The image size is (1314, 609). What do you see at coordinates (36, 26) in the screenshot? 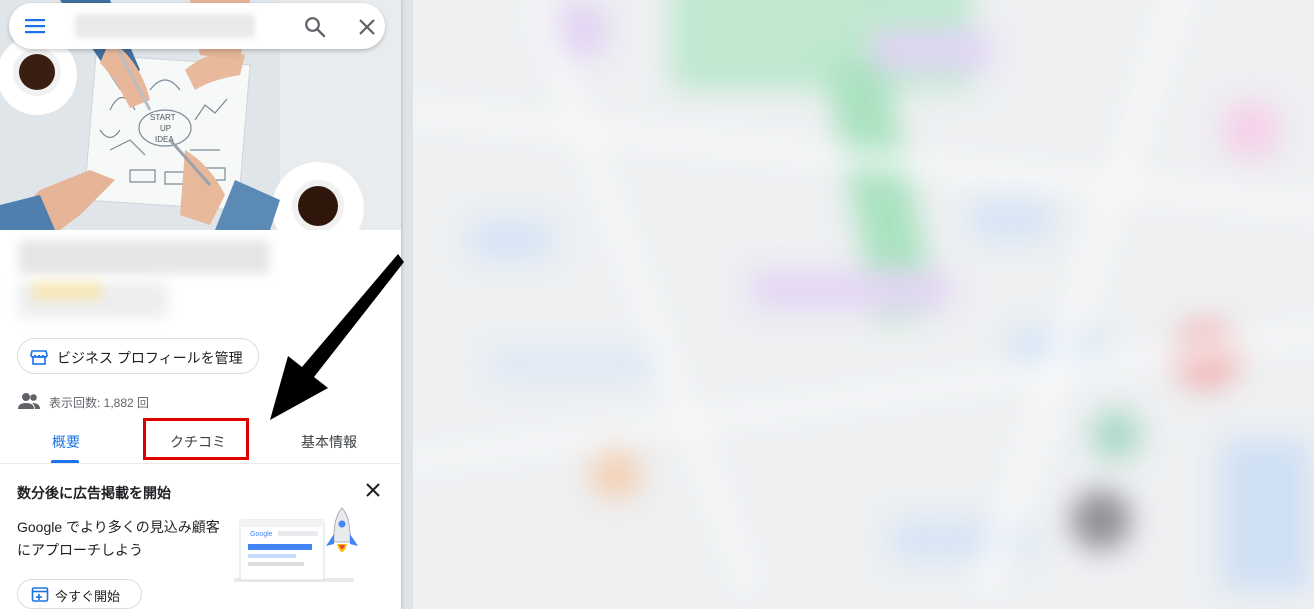
I see `hamburger-menu-icon` at bounding box center [36, 26].